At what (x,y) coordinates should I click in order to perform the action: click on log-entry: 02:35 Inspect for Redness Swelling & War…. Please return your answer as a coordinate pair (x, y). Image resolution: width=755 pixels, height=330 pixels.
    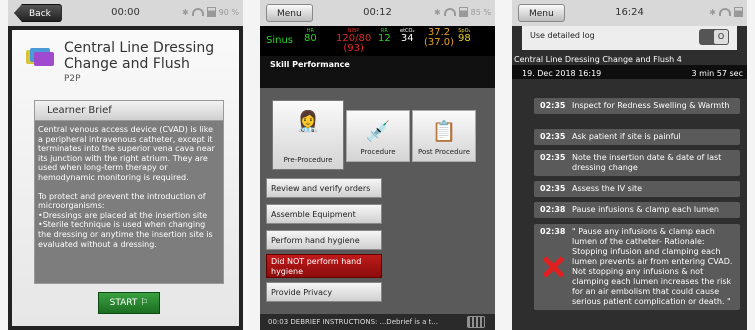
    Looking at the image, I should click on (637, 106).